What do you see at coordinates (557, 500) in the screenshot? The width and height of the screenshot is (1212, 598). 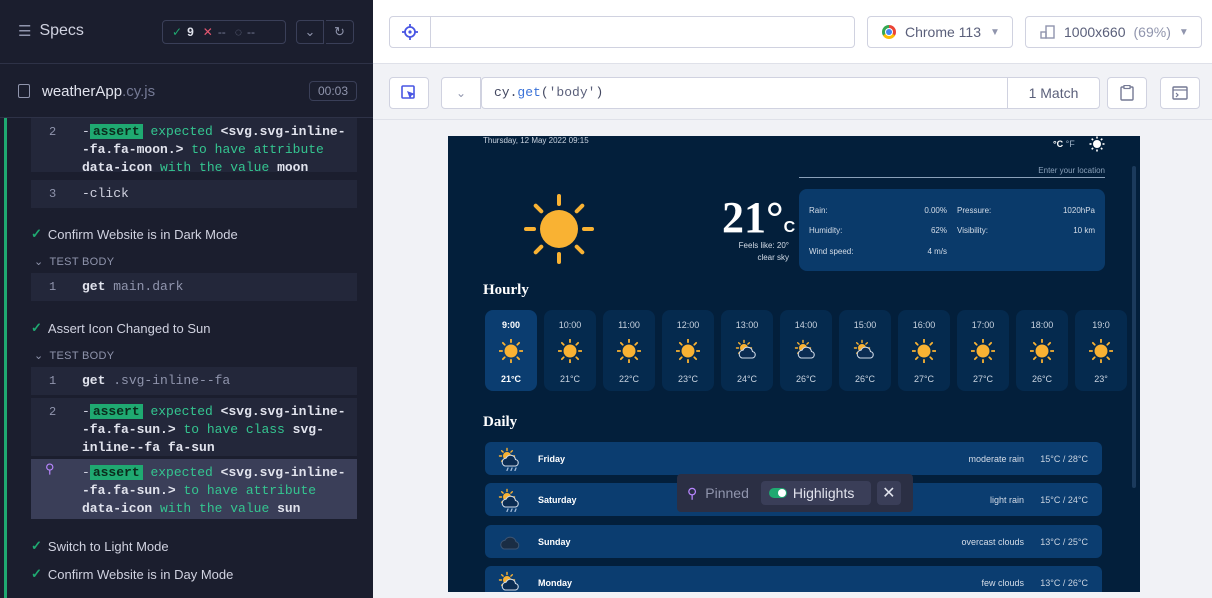 I see `day-name: Saturday` at bounding box center [557, 500].